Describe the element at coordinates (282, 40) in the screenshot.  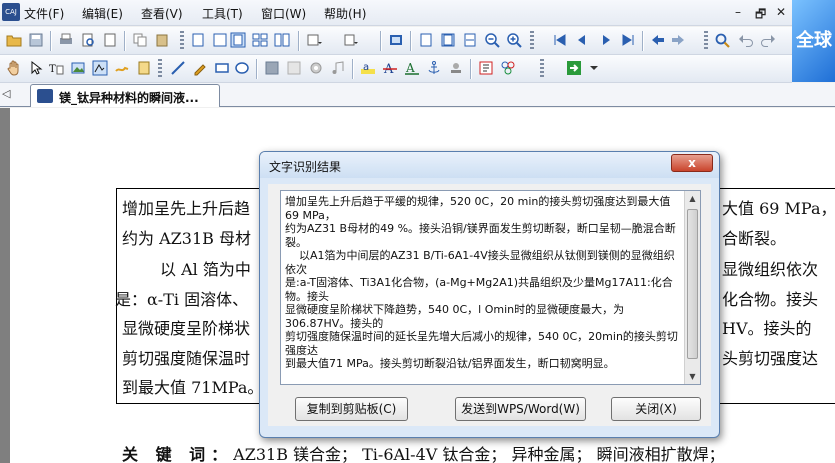
I see `two-page-icon` at that location.